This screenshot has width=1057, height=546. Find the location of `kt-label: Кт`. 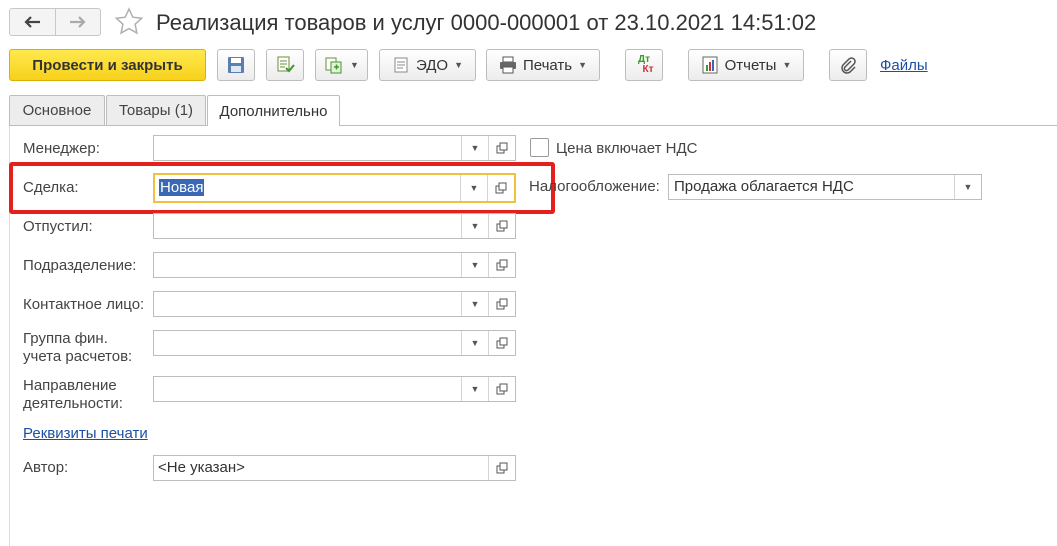

kt-label: Кт is located at coordinates (648, 69).